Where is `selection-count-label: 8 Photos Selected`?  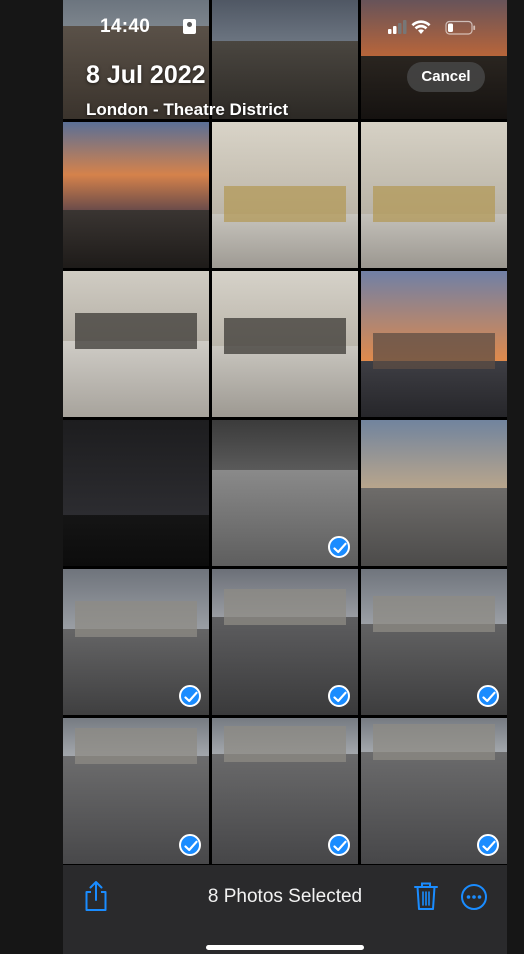
selection-count-label: 8 Photos Selected is located at coordinates (285, 896).